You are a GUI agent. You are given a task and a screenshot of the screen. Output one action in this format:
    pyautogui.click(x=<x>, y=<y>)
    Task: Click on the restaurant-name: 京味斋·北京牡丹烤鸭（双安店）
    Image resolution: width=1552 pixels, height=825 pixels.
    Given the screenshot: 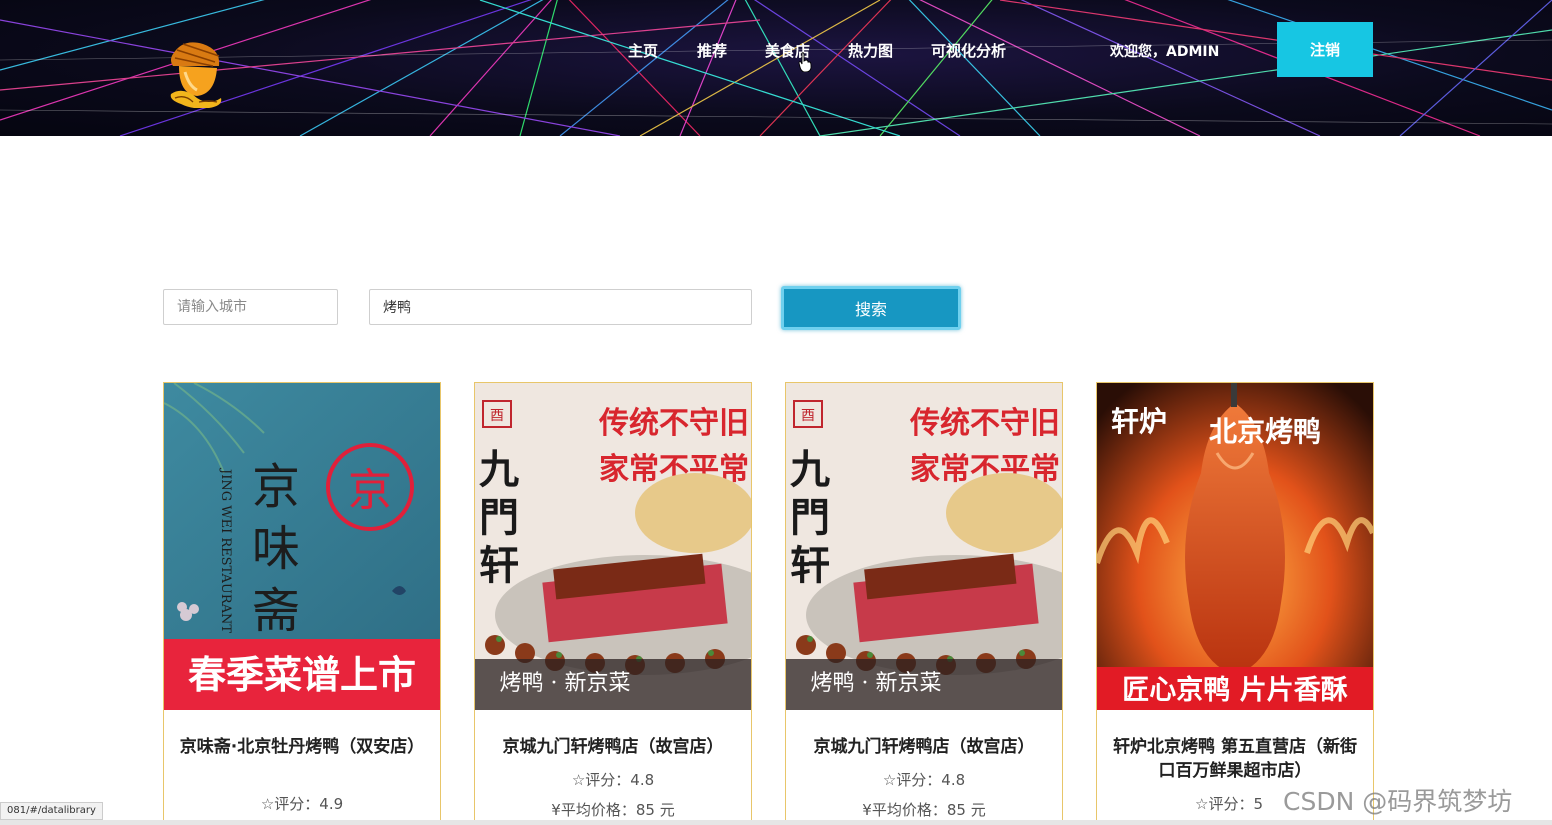 What is the action you would take?
    pyautogui.click(x=302, y=747)
    